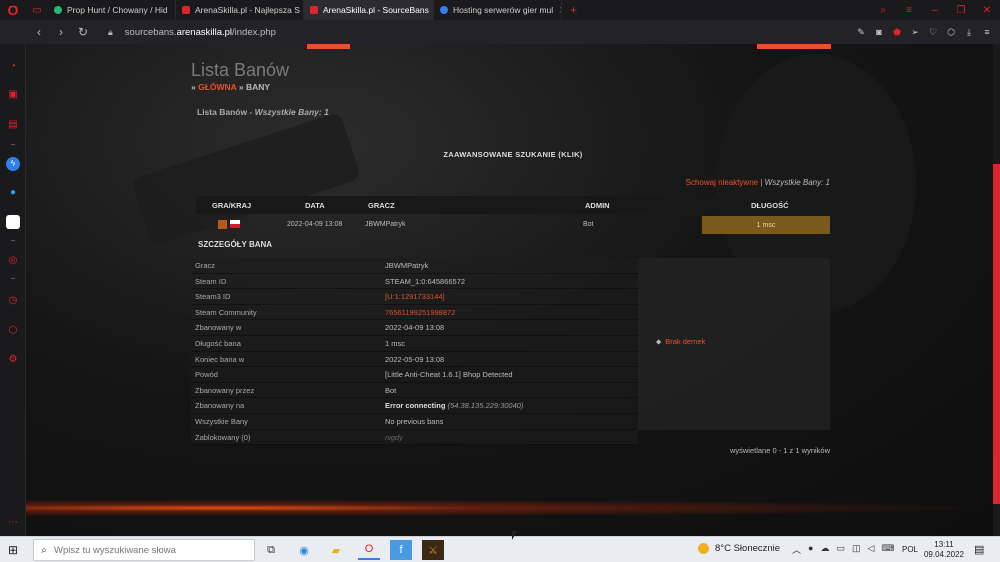 This screenshot has width=1000, height=562. I want to click on back-icon: ‹, so click(39, 32).